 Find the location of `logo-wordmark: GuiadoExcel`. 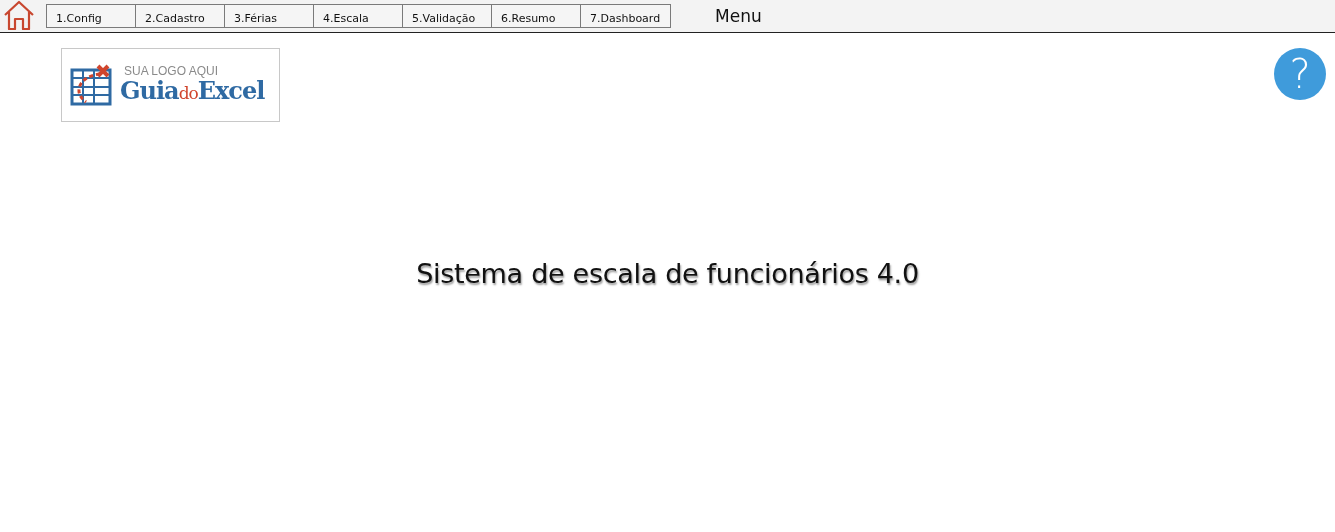

logo-wordmark: GuiadoExcel is located at coordinates (192, 92).